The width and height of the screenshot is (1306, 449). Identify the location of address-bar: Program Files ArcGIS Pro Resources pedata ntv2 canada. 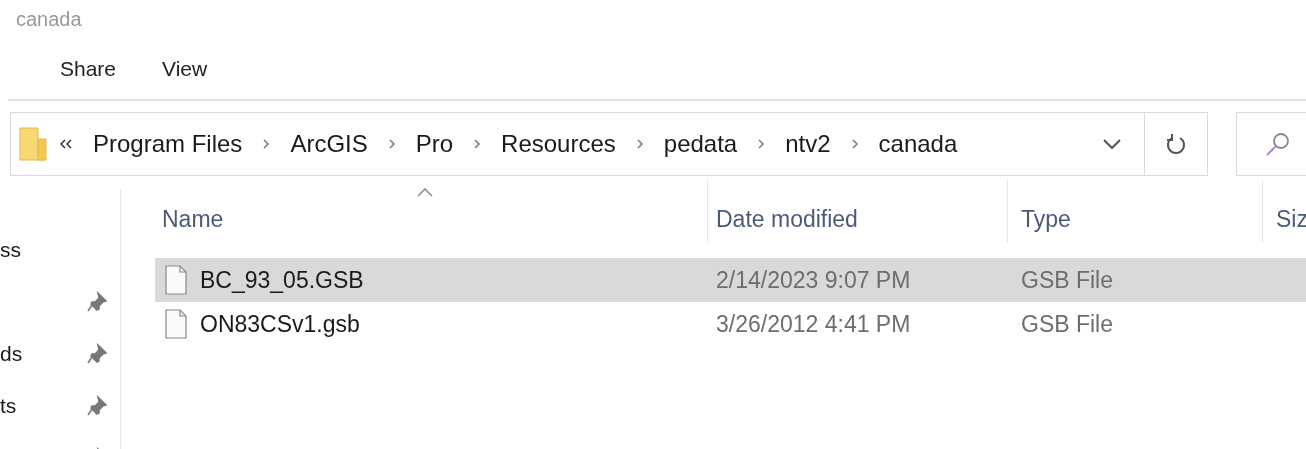
(609, 144).